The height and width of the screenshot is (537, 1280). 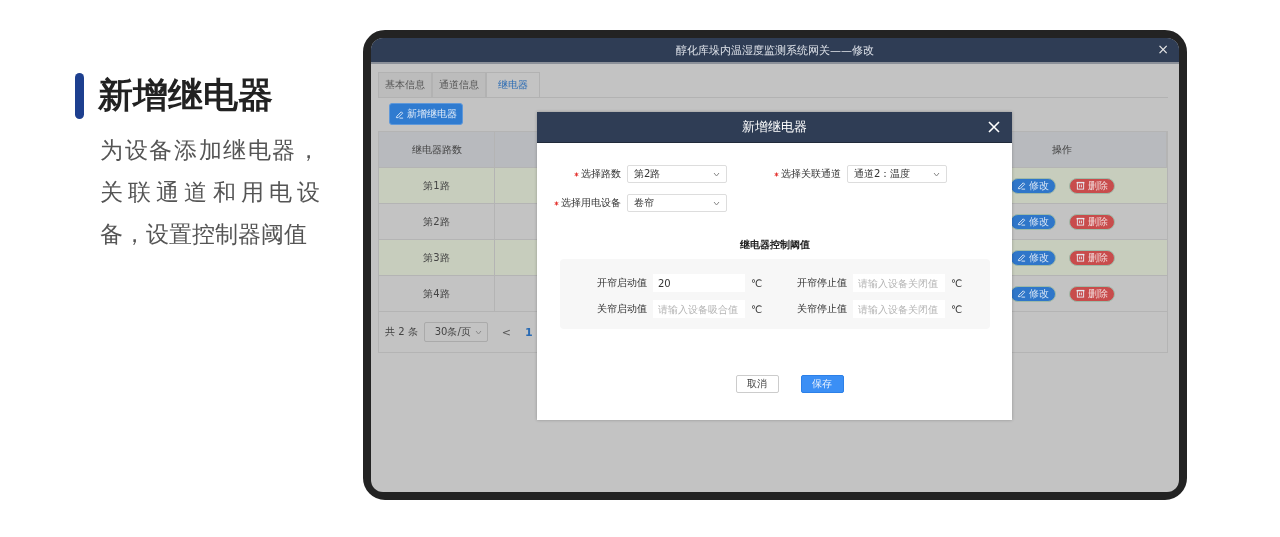 What do you see at coordinates (506, 332) in the screenshot?
I see `previous-page-button: <` at bounding box center [506, 332].